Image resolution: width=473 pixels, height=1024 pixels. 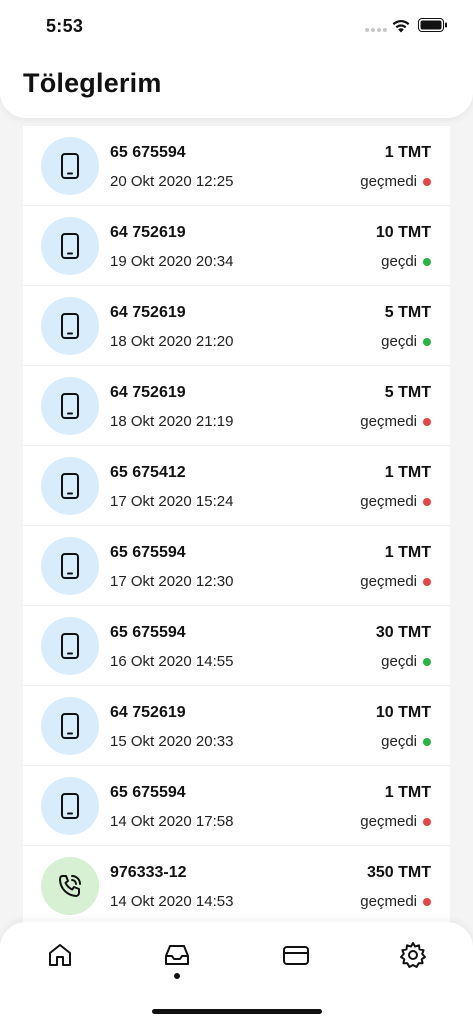 I want to click on payment-number: 65 675412, so click(x=148, y=472).